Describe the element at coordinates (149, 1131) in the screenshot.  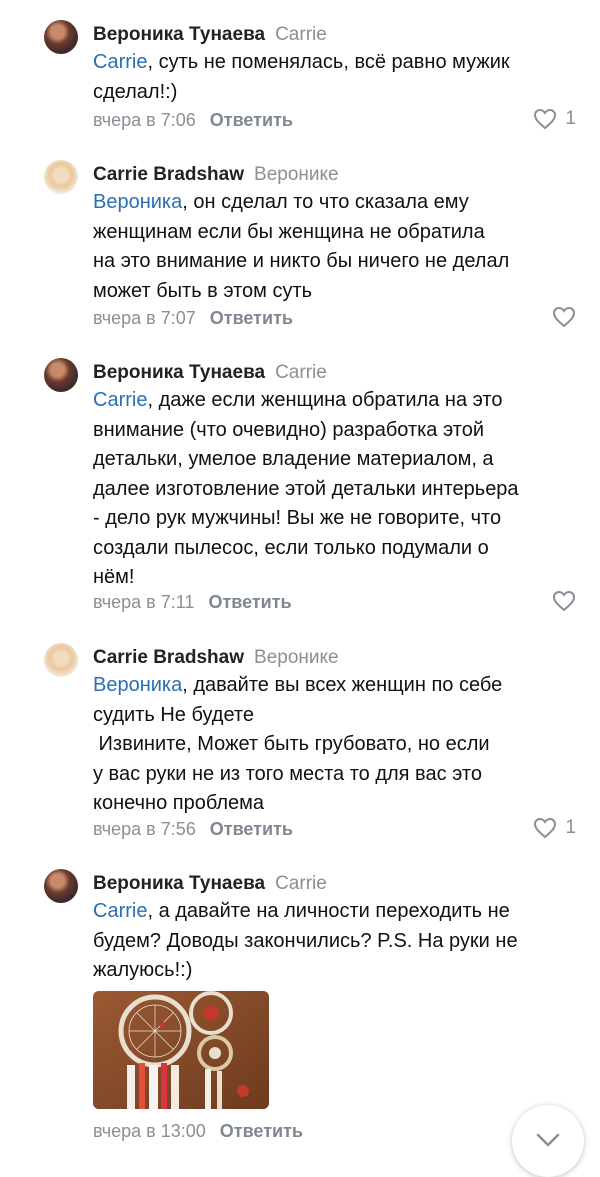
I see `timestamp: вчера в 13:00` at that location.